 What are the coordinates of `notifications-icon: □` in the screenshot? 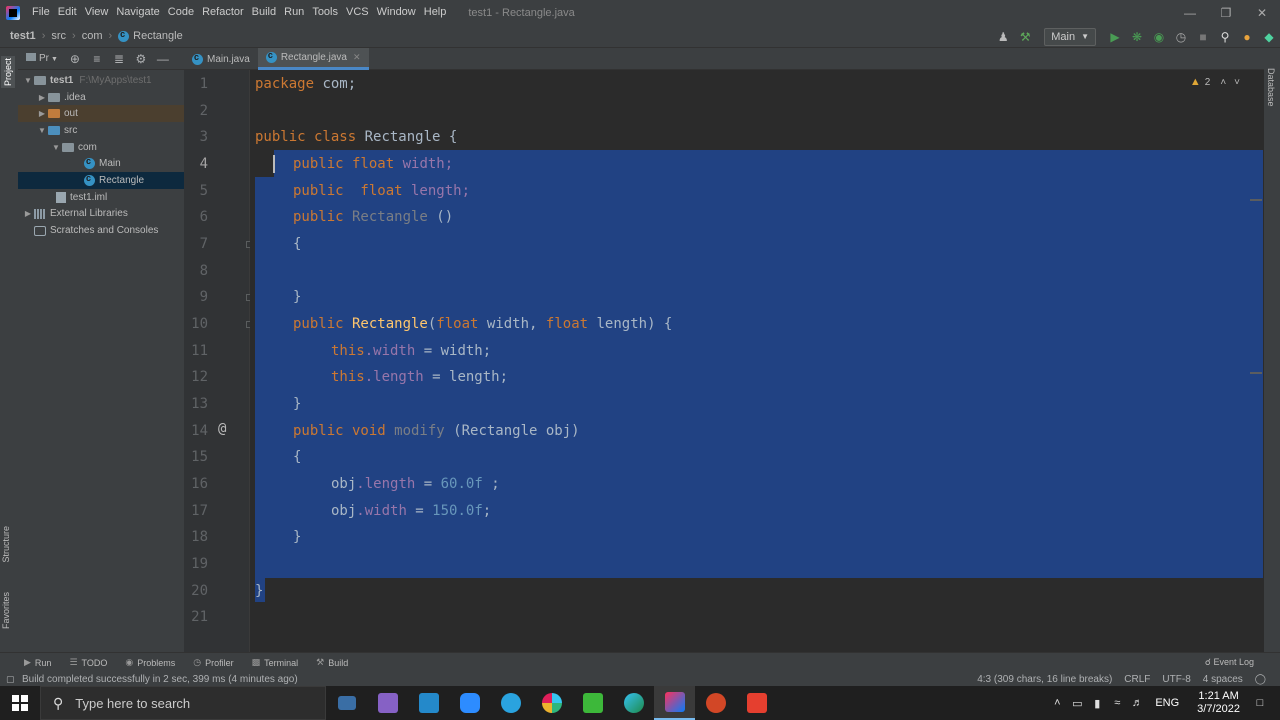 It's located at (1260, 703).